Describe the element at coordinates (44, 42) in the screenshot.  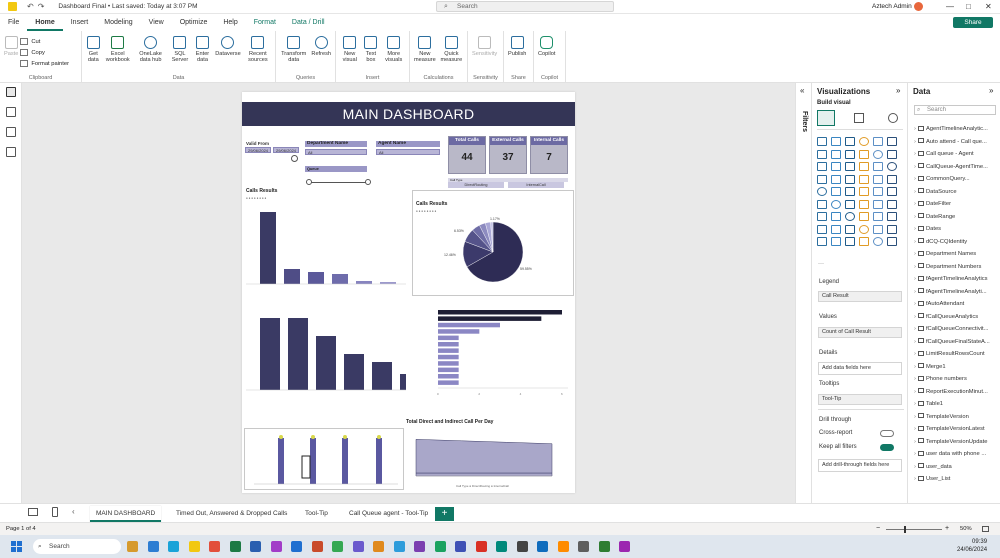
I see `cut-button: Cut` at that location.